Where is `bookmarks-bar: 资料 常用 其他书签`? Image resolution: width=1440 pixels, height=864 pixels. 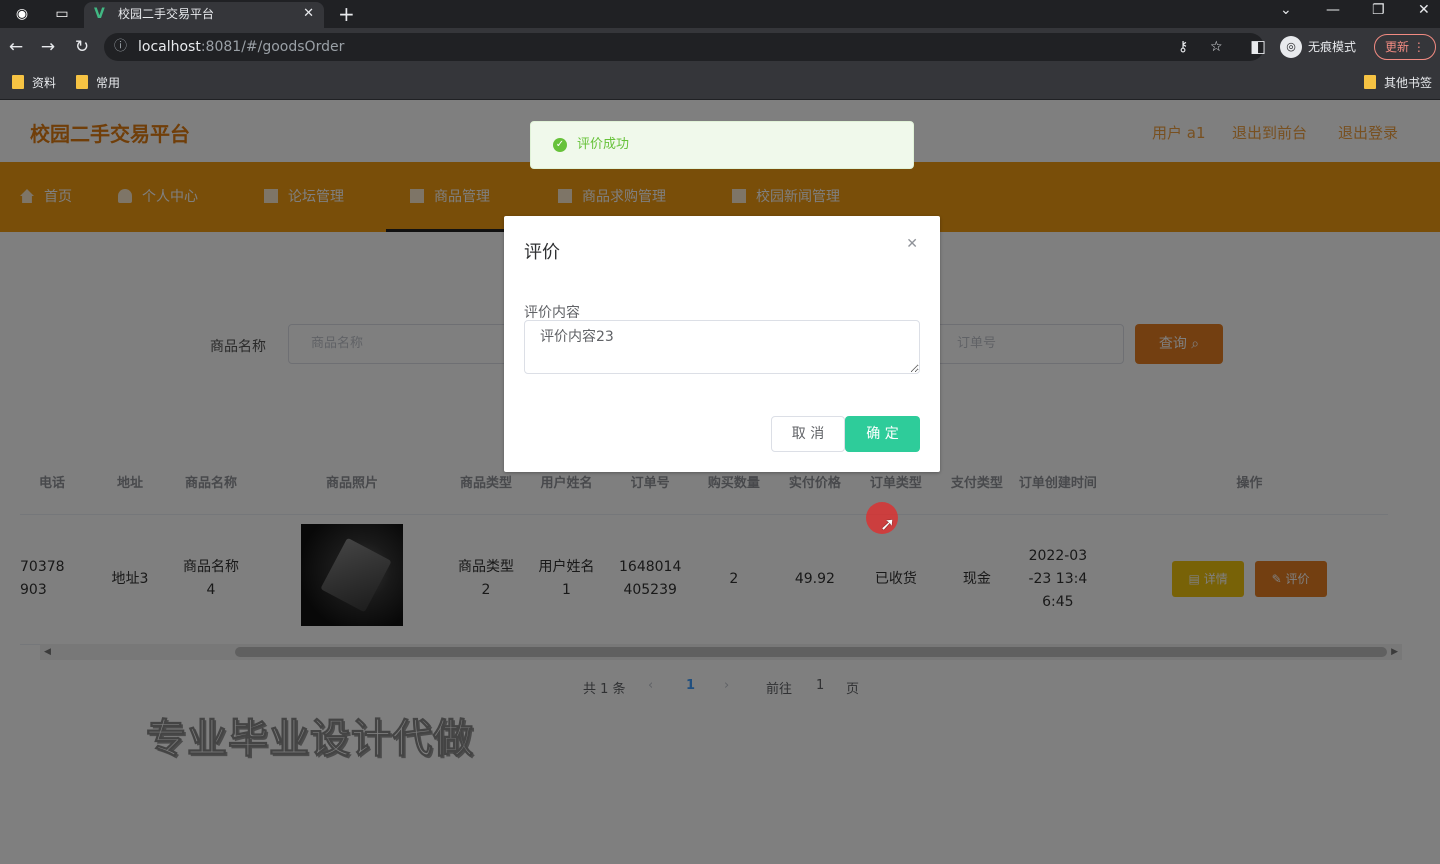 bookmarks-bar: 资料 常用 其他书签 is located at coordinates (720, 83).